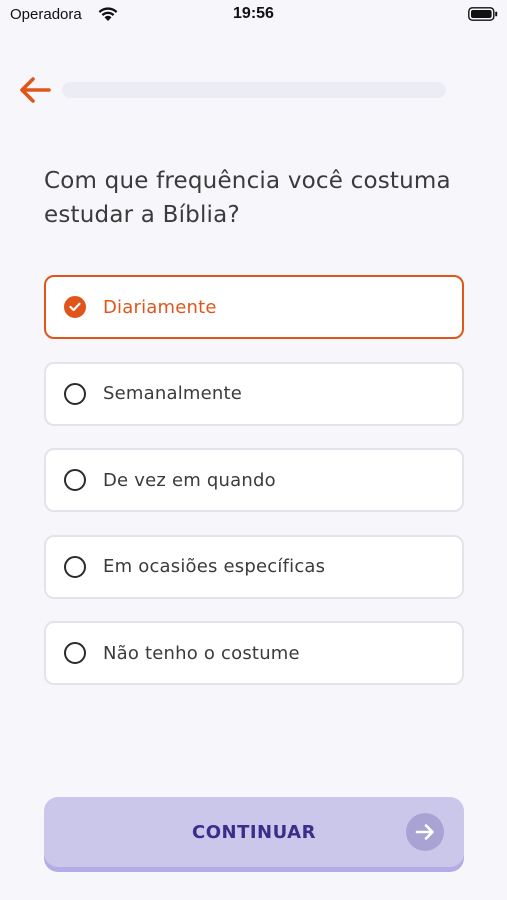  What do you see at coordinates (254, 90) in the screenshot?
I see `progress-bar` at bounding box center [254, 90].